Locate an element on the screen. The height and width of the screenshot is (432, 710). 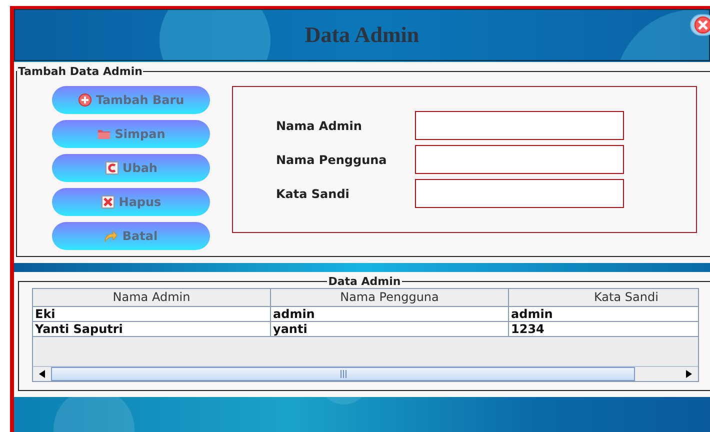
group-title: Tambah Data Admin is located at coordinates (80, 71).